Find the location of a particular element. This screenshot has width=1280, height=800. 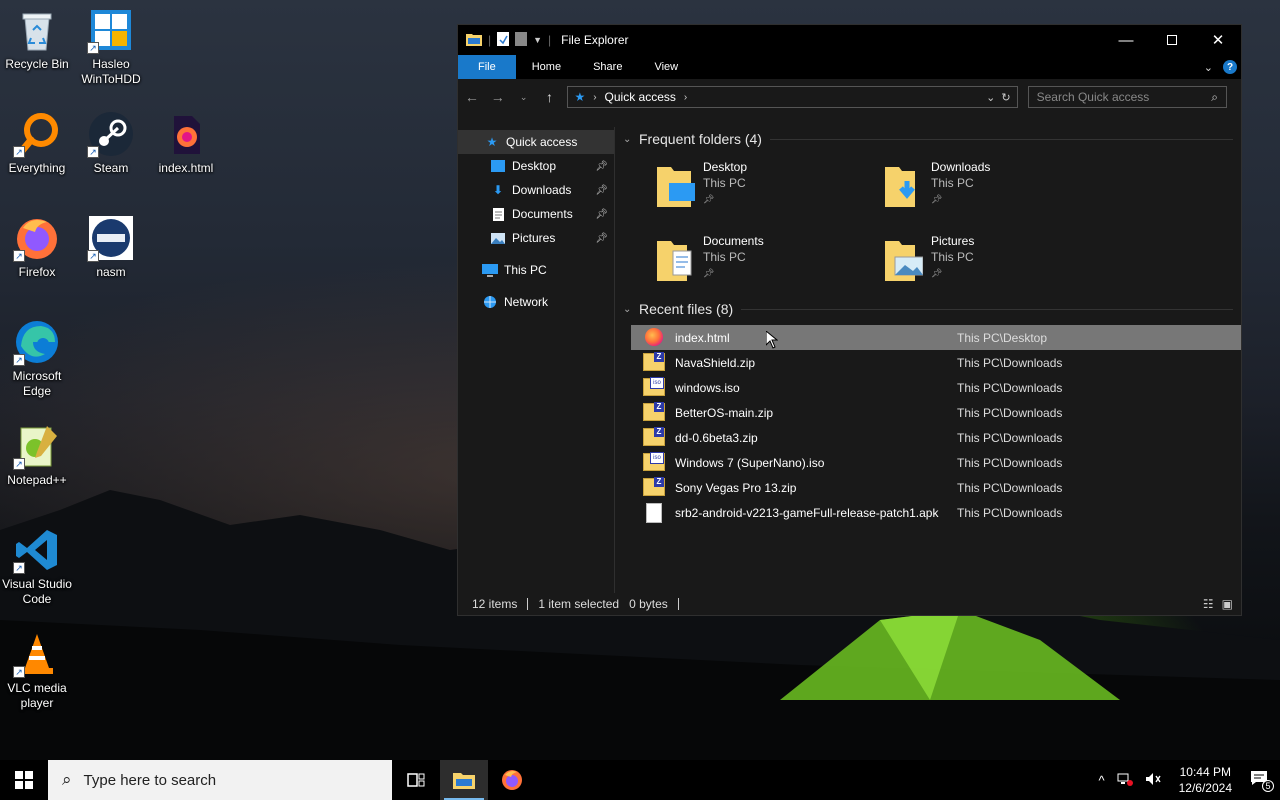

start-button is located at coordinates (24, 780).